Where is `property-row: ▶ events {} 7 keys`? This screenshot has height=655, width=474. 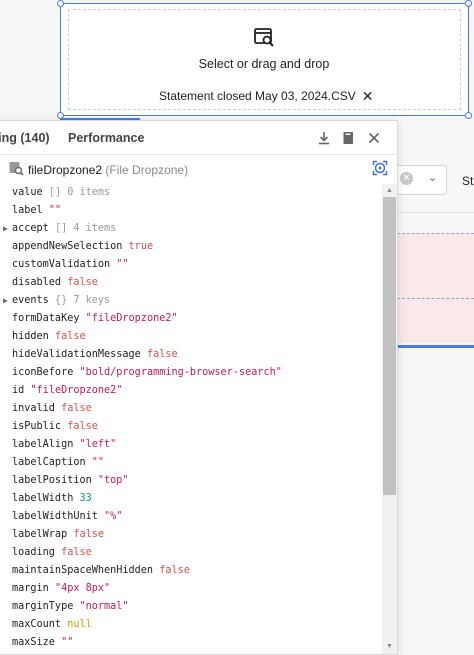 property-row: ▶ events {} 7 keys is located at coordinates (190, 301).